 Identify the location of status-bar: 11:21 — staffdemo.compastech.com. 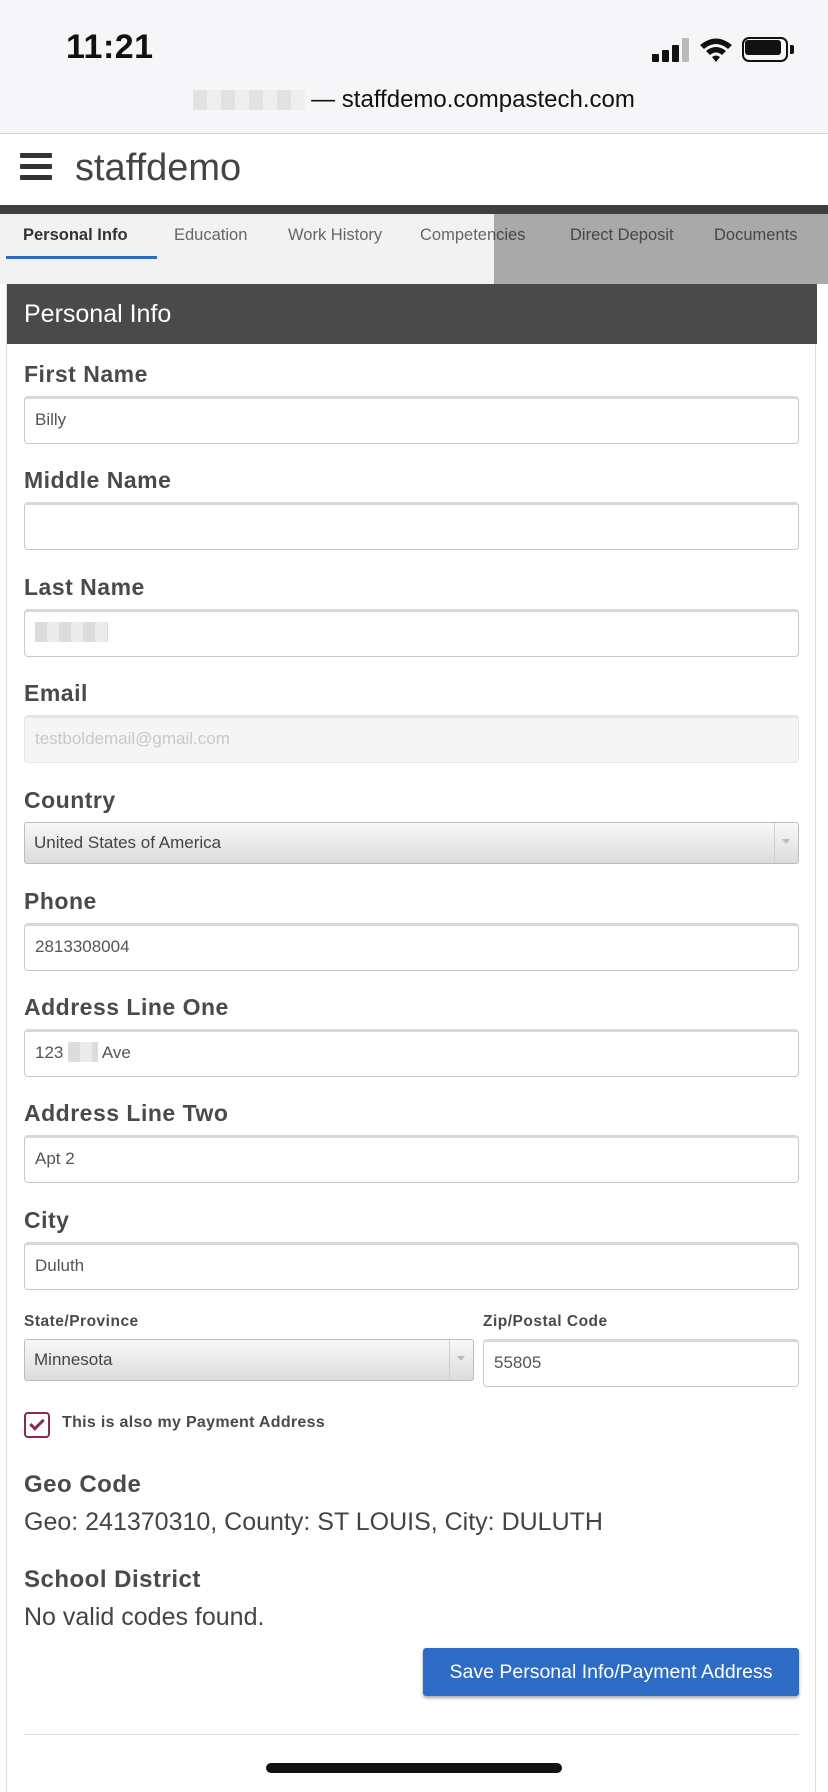
(414, 67).